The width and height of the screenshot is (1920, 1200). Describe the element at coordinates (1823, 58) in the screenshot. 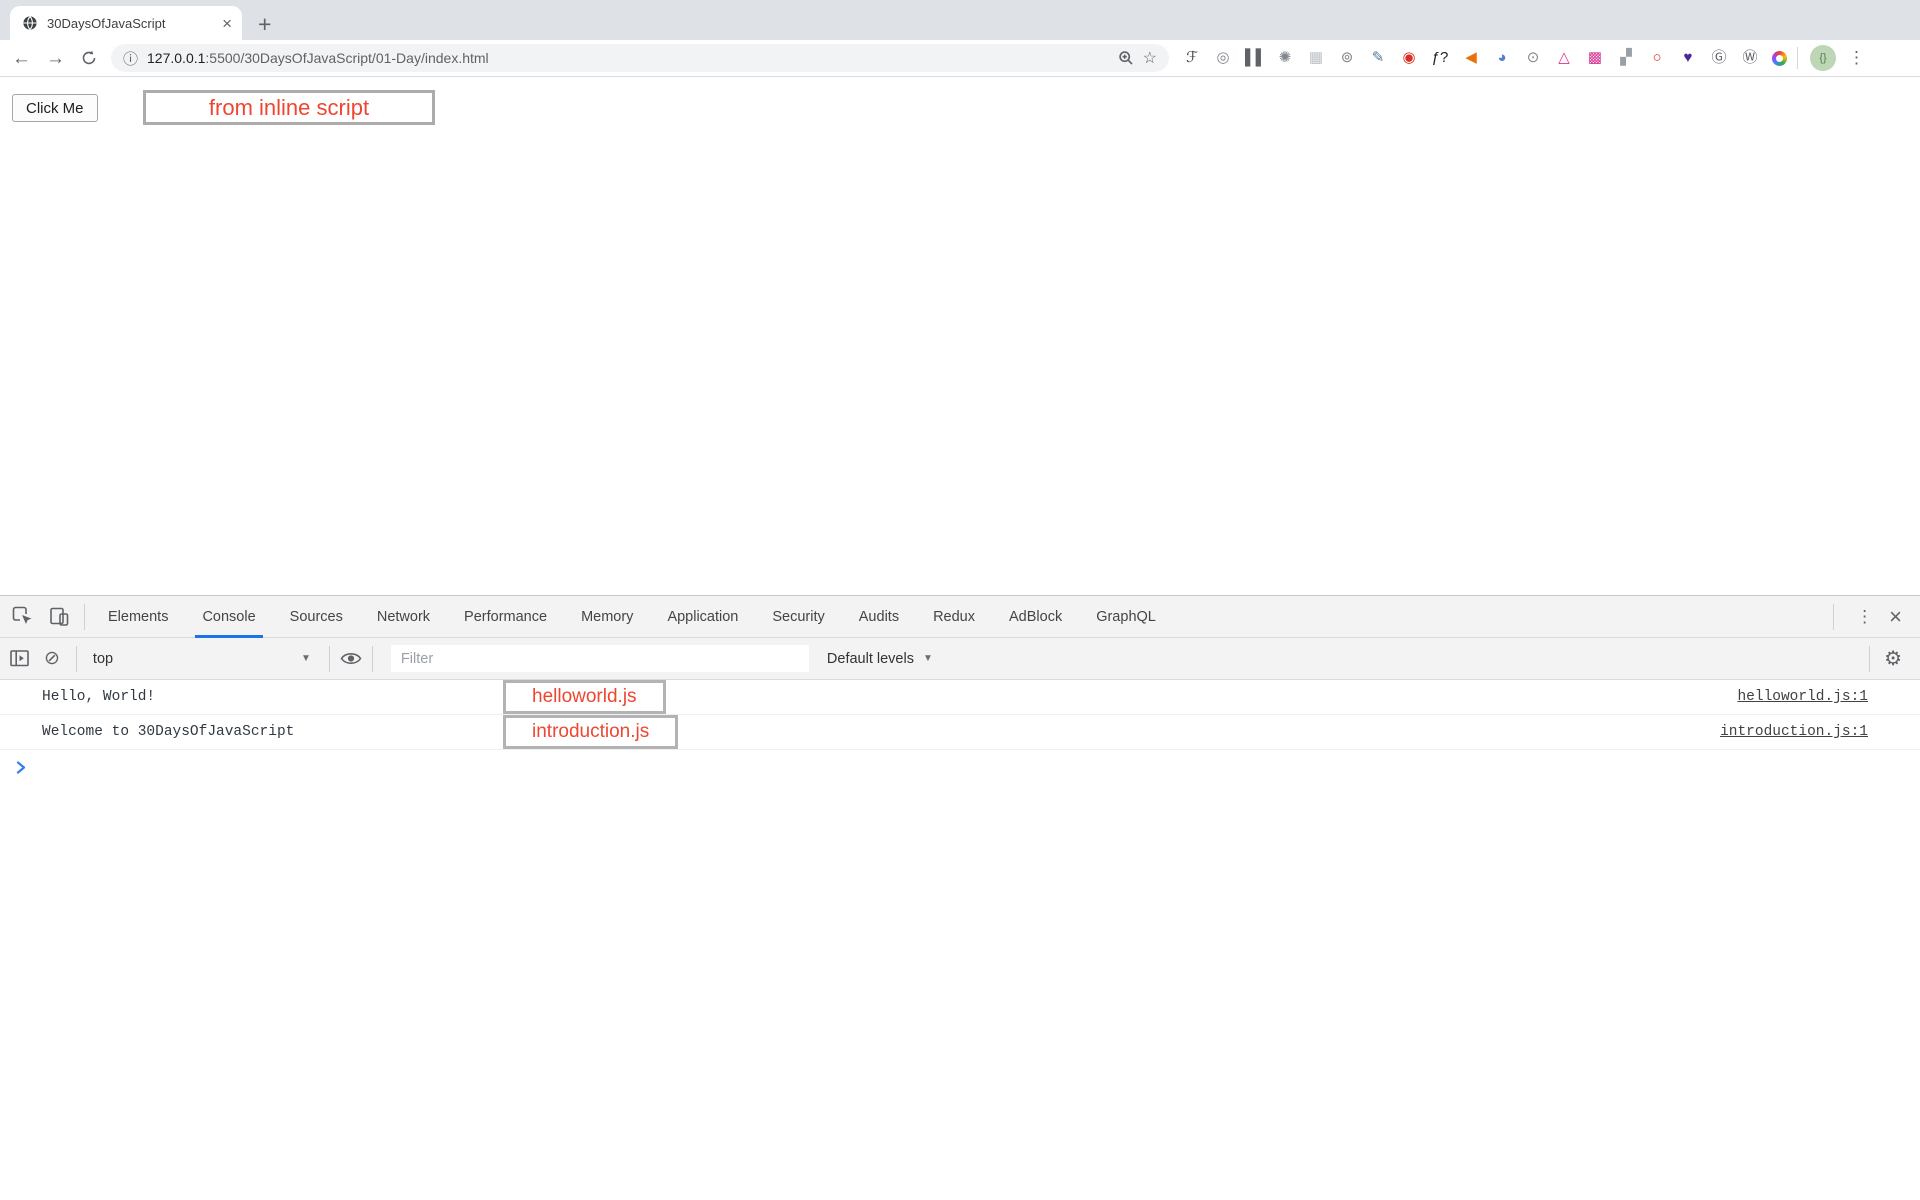

I see `profile-avatar: {}` at that location.